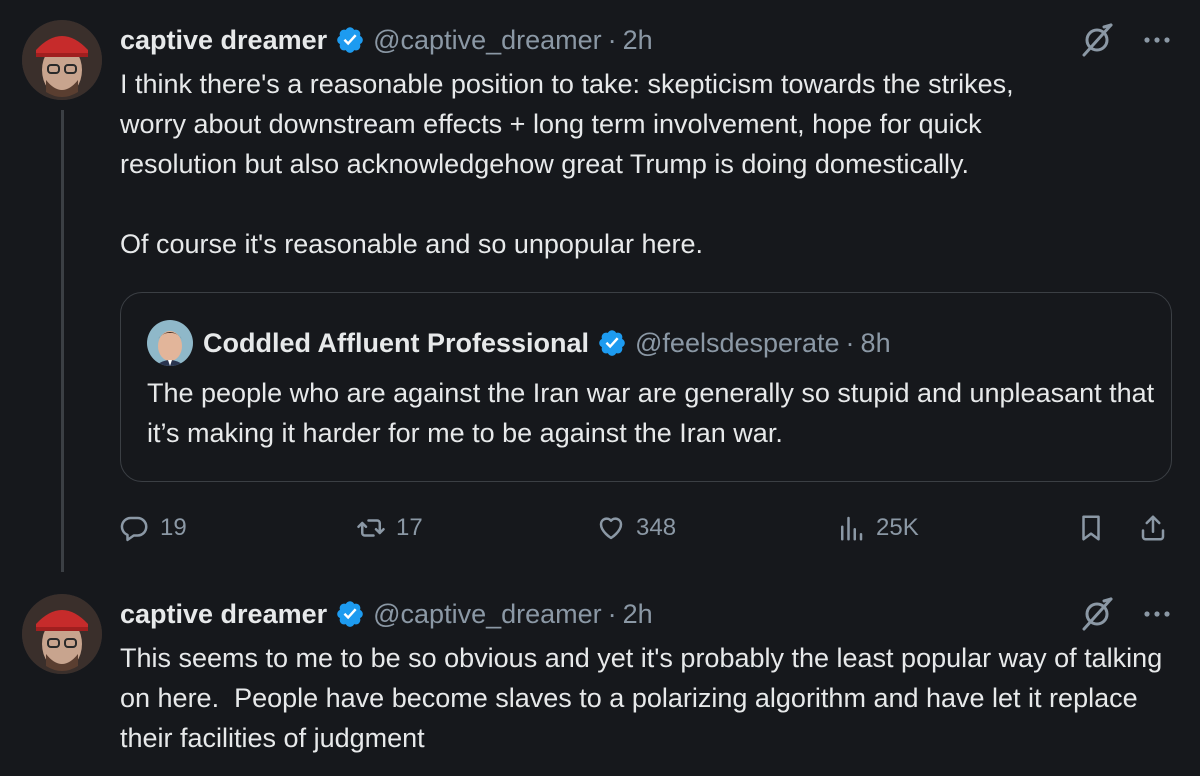 The image size is (1200, 776). I want to click on share-button, so click(1158, 528).